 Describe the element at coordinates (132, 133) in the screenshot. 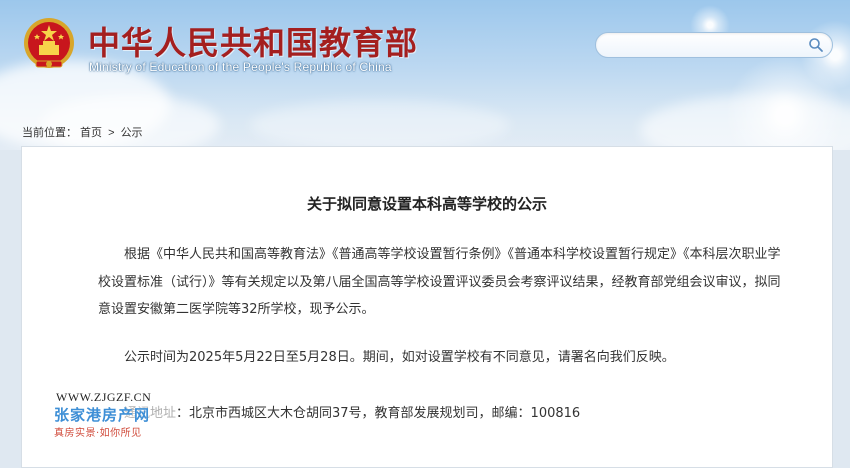

I see `breadcrumb-item-notice: 公示` at that location.